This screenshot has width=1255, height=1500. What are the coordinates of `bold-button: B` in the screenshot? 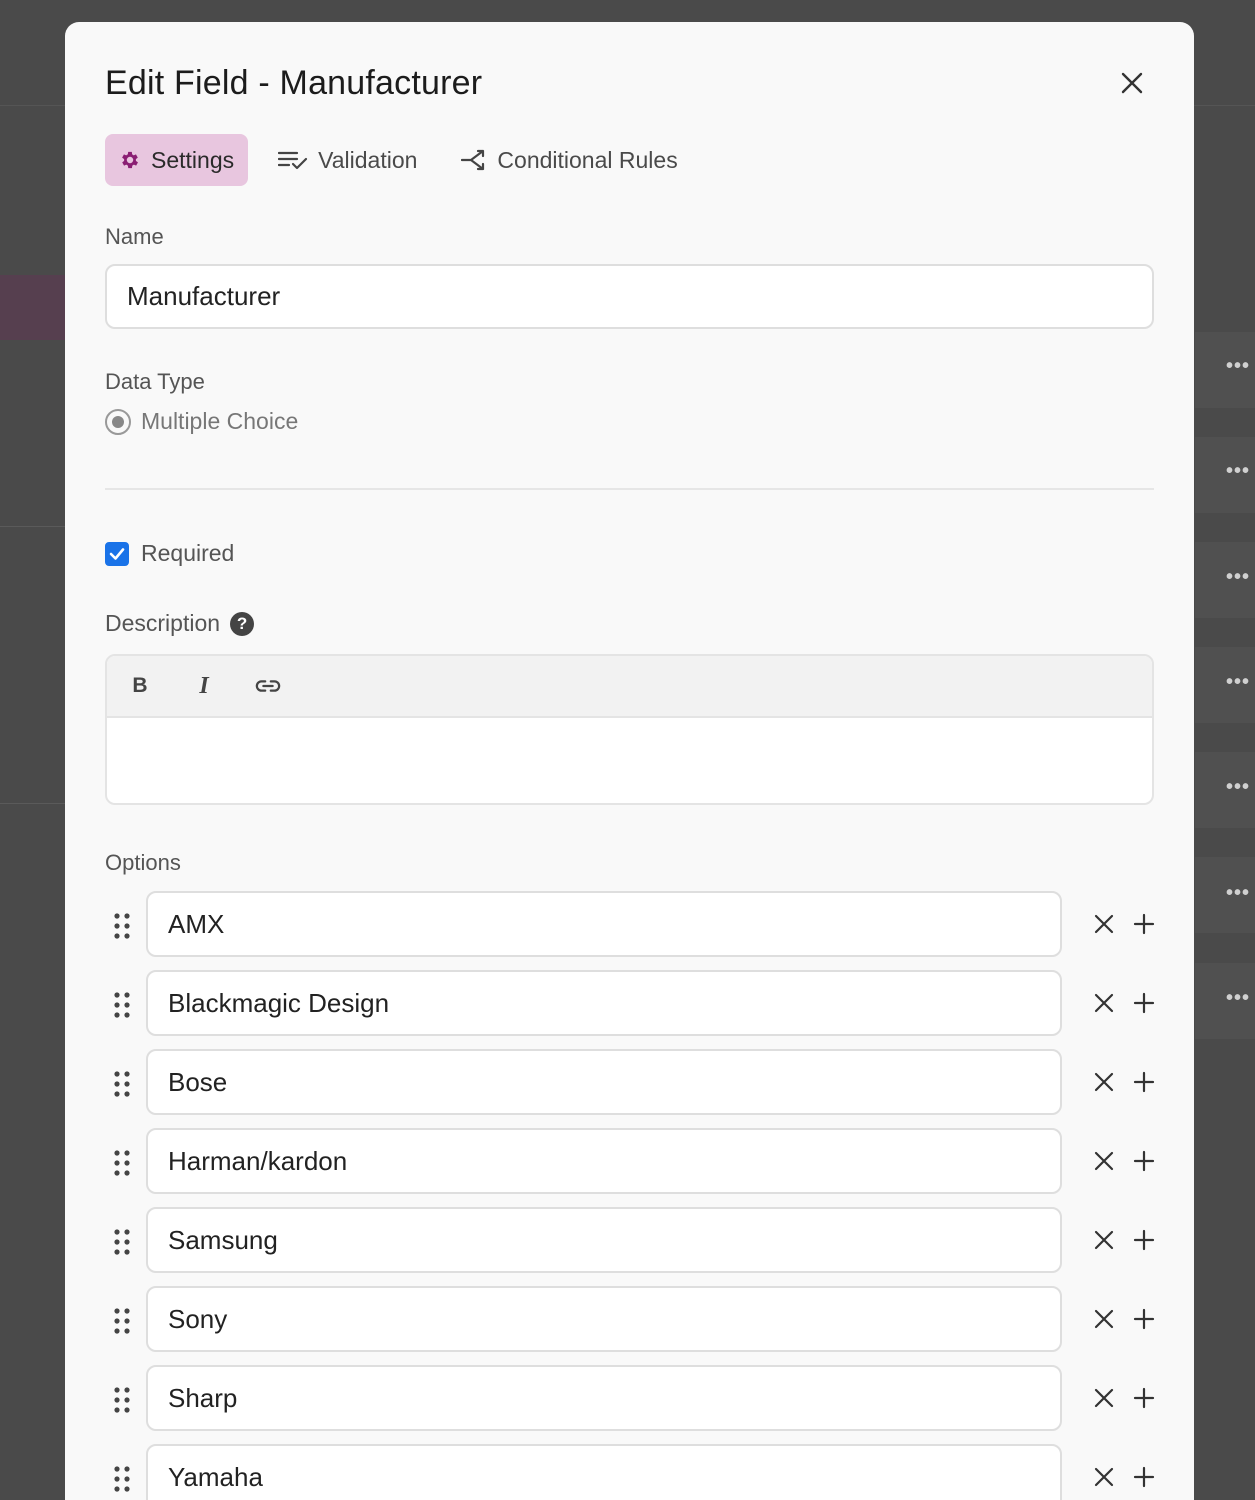 It's located at (140, 686).